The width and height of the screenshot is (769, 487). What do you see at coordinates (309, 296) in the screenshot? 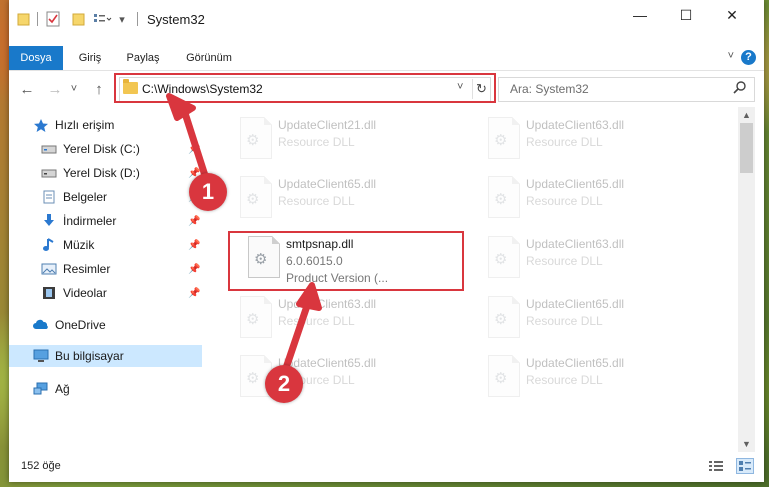
I see `arrowhead-file` at bounding box center [309, 296].